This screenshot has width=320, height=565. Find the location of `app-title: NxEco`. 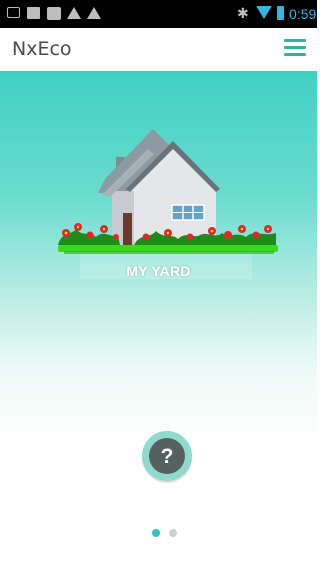

app-title: NxEco is located at coordinates (42, 49).